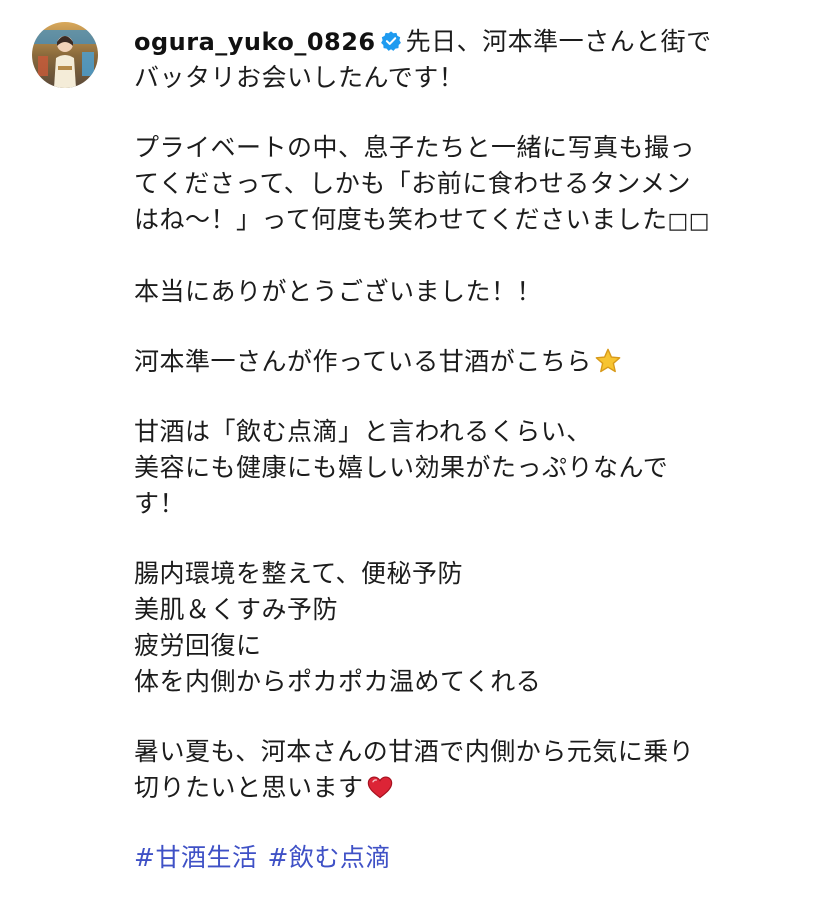  What do you see at coordinates (608, 360) in the screenshot?
I see `star-emoji-icon` at bounding box center [608, 360].